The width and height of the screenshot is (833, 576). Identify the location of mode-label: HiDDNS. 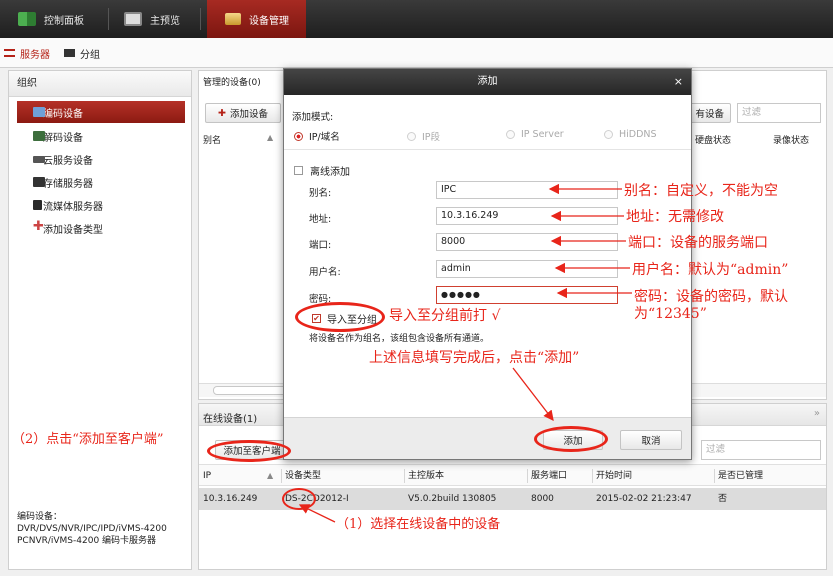
(638, 134).